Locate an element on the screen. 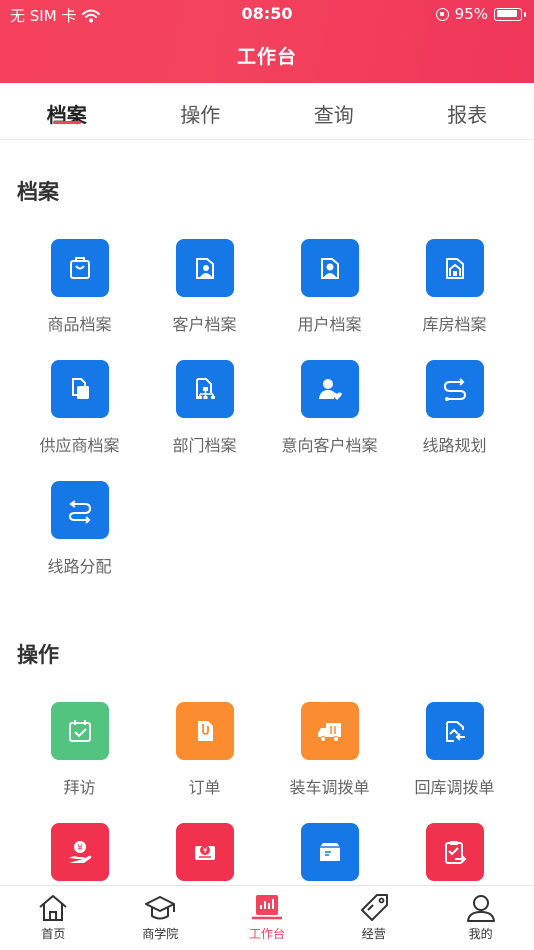 This screenshot has height=950, width=534. item-label: 拜访 is located at coordinates (79, 787).